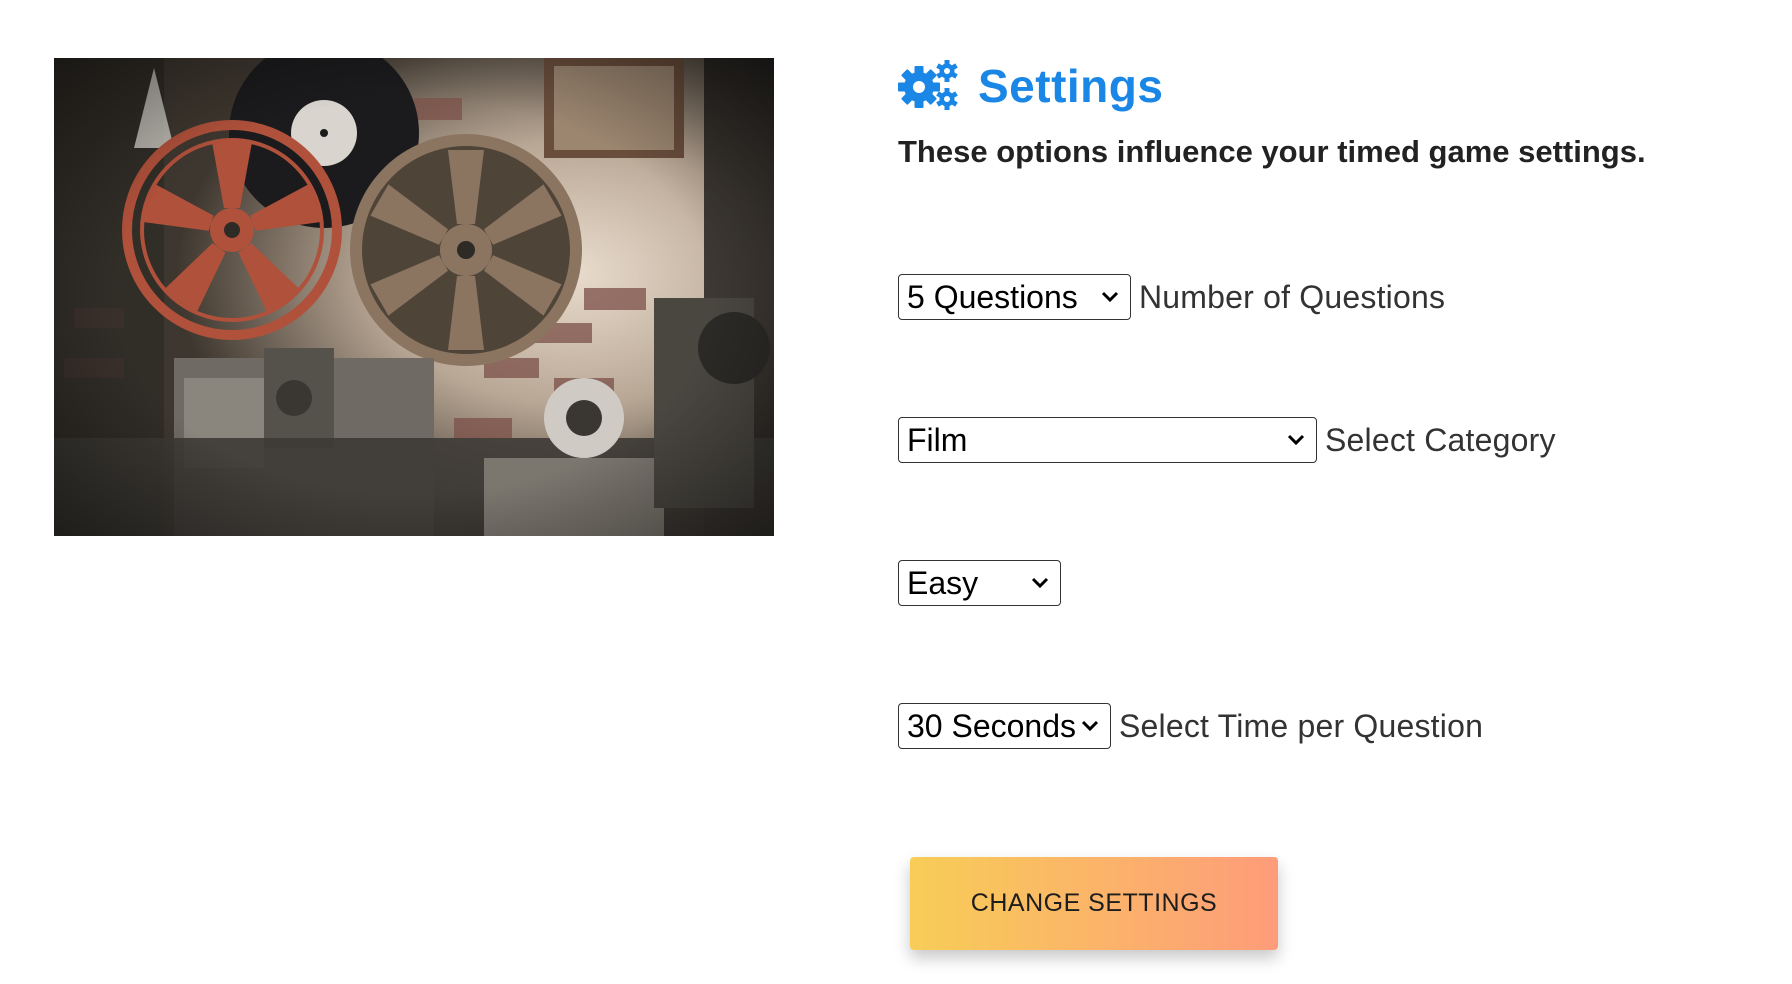 Image resolution: width=1792 pixels, height=984 pixels. Describe the element at coordinates (1308, 86) in the screenshot. I see `settings-heading: Settings` at that location.